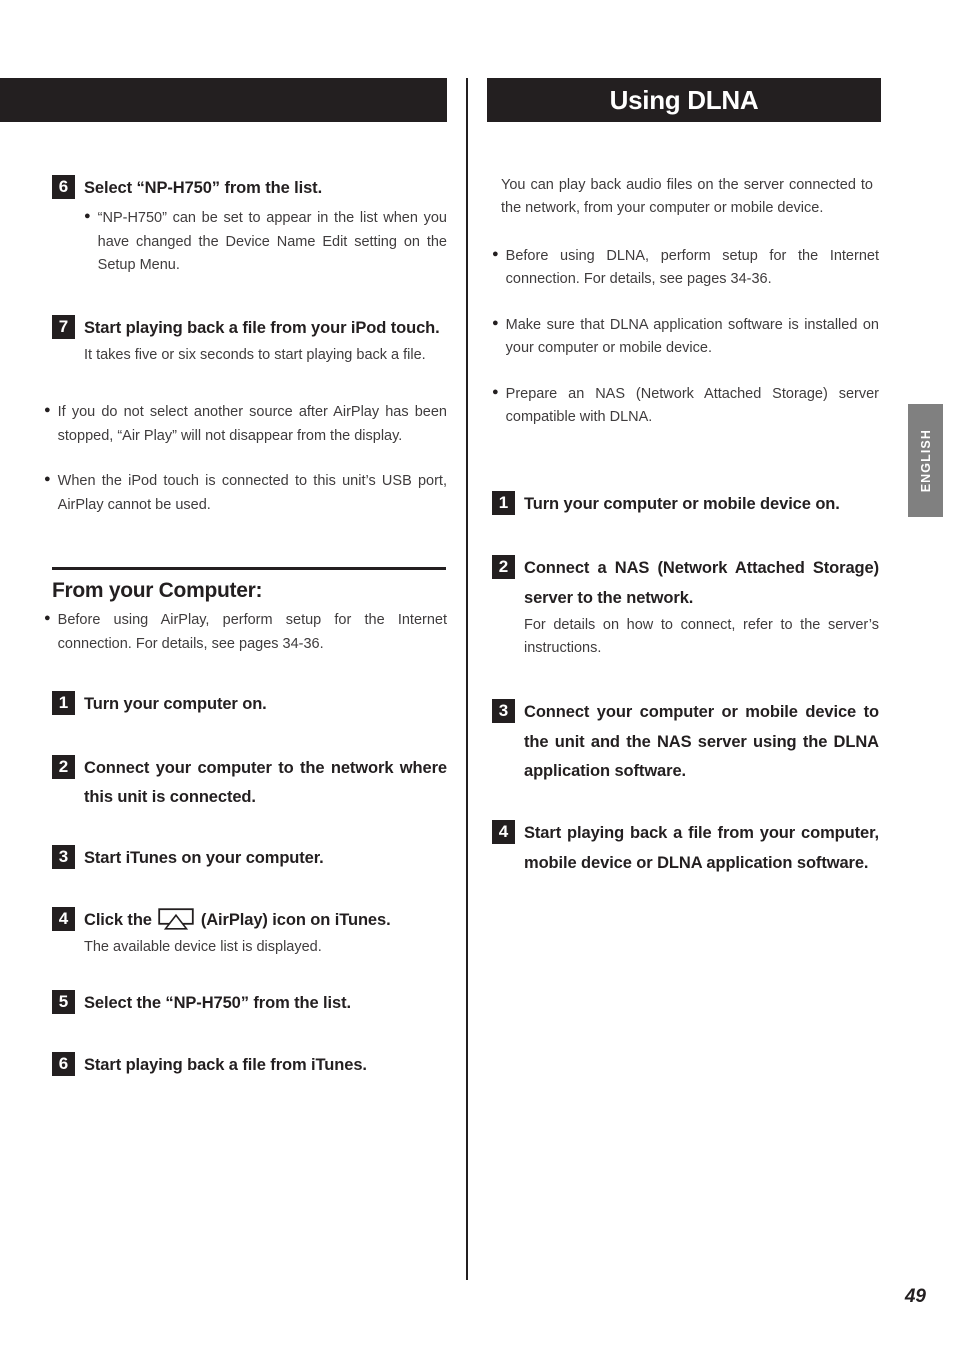  What do you see at coordinates (225, 1064) in the screenshot?
I see `step-title: Start playing back a file from iTunes.` at bounding box center [225, 1064].